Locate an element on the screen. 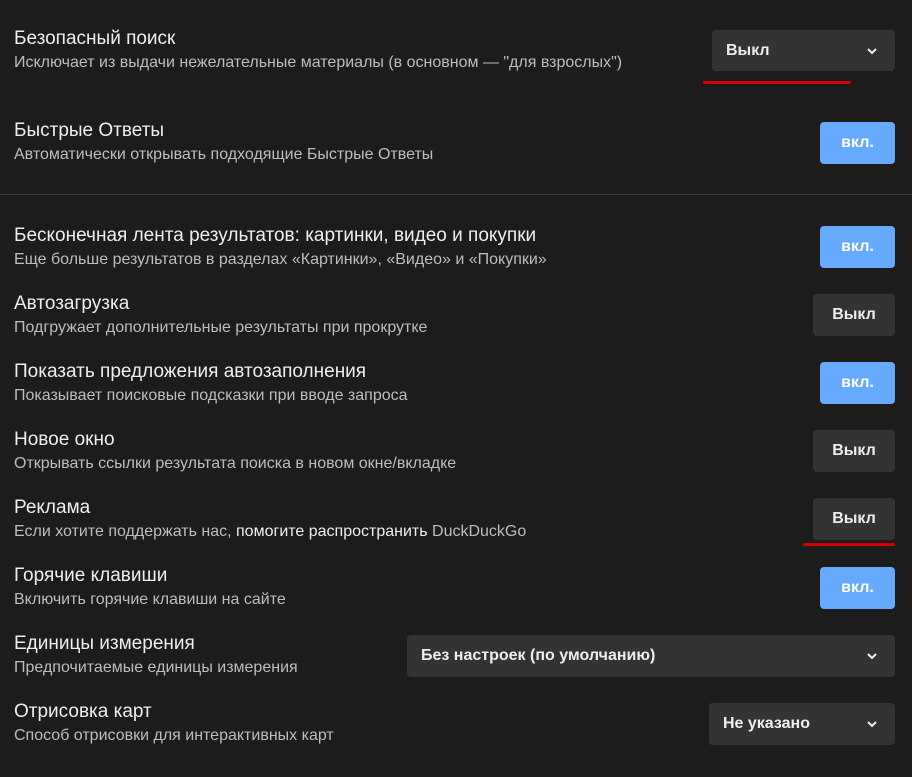 This screenshot has width=912, height=777. units-value: Без настроек (по умолчанию) is located at coordinates (538, 655).